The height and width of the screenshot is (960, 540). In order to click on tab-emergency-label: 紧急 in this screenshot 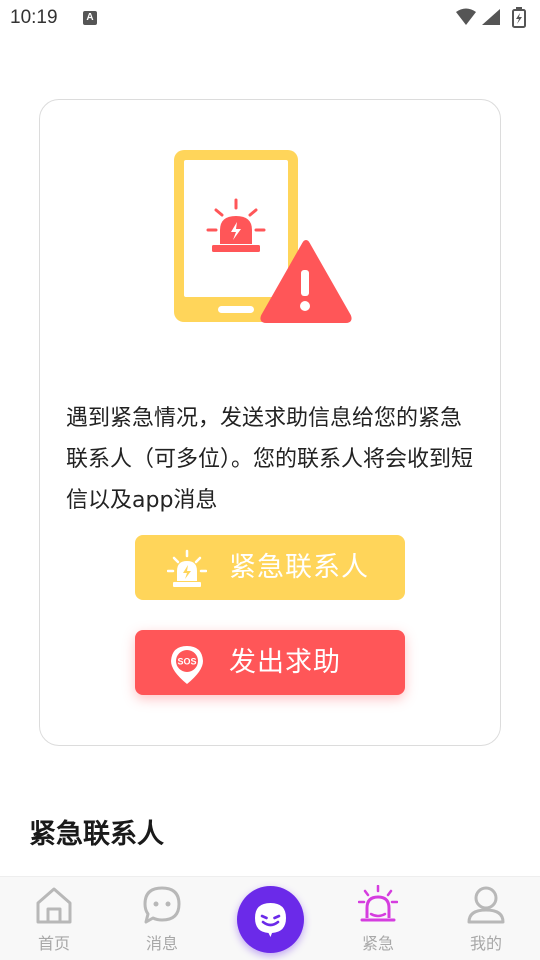, I will do `click(377, 943)`.